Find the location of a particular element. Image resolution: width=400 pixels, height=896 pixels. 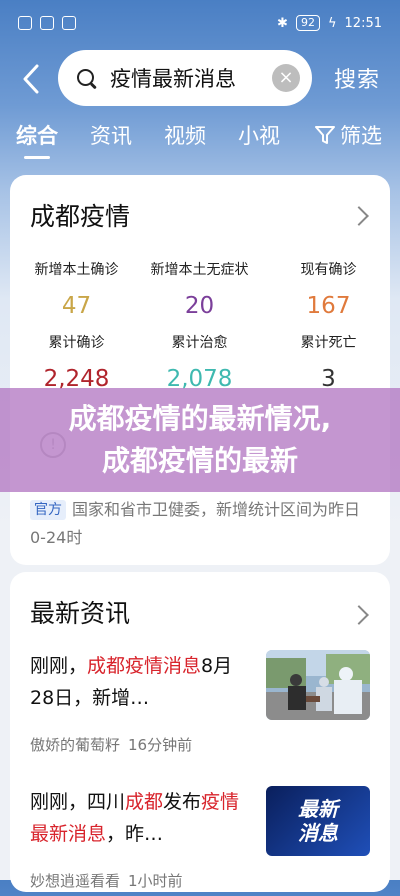

filter-button: 筛选 is located at coordinates (348, 135).